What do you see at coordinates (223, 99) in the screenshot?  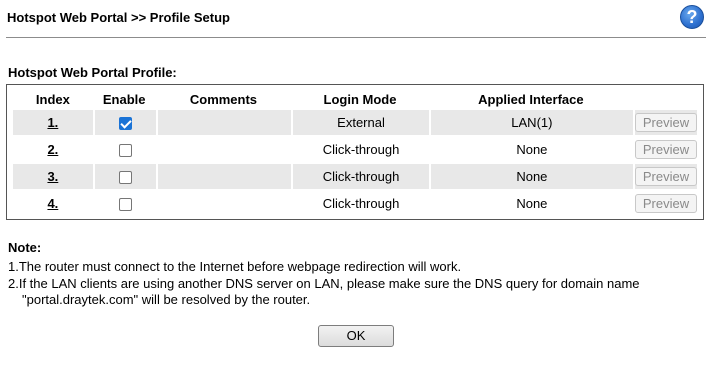 I see `column-header-comments: Comments` at bounding box center [223, 99].